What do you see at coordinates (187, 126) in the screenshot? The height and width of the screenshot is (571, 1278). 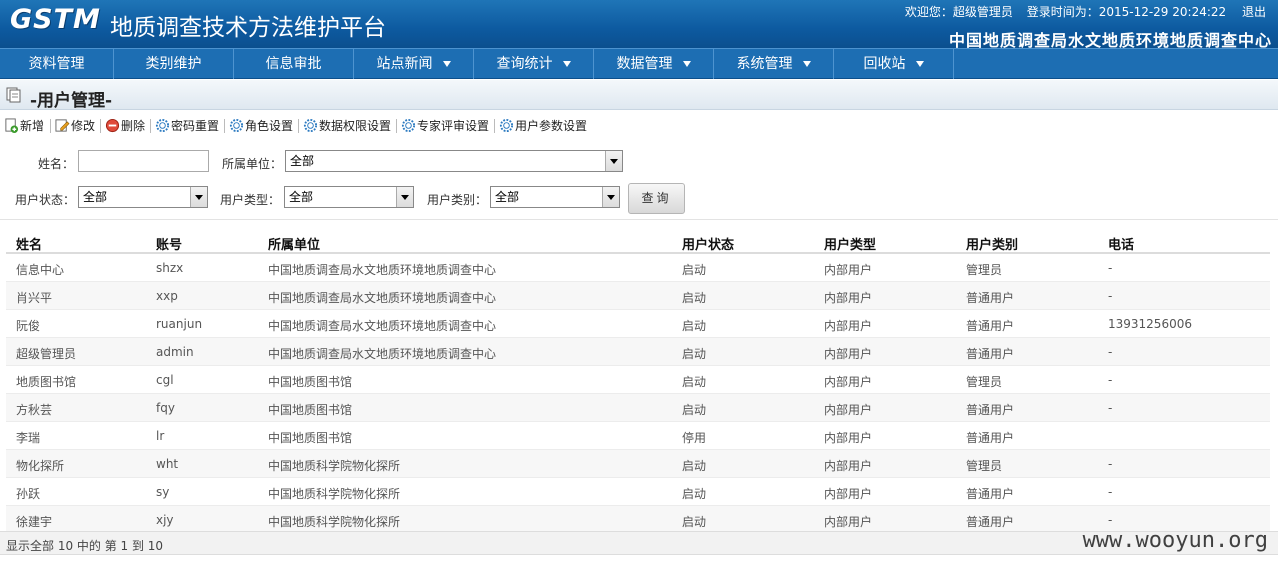 I see `reset-password-button: 密码重置` at bounding box center [187, 126].